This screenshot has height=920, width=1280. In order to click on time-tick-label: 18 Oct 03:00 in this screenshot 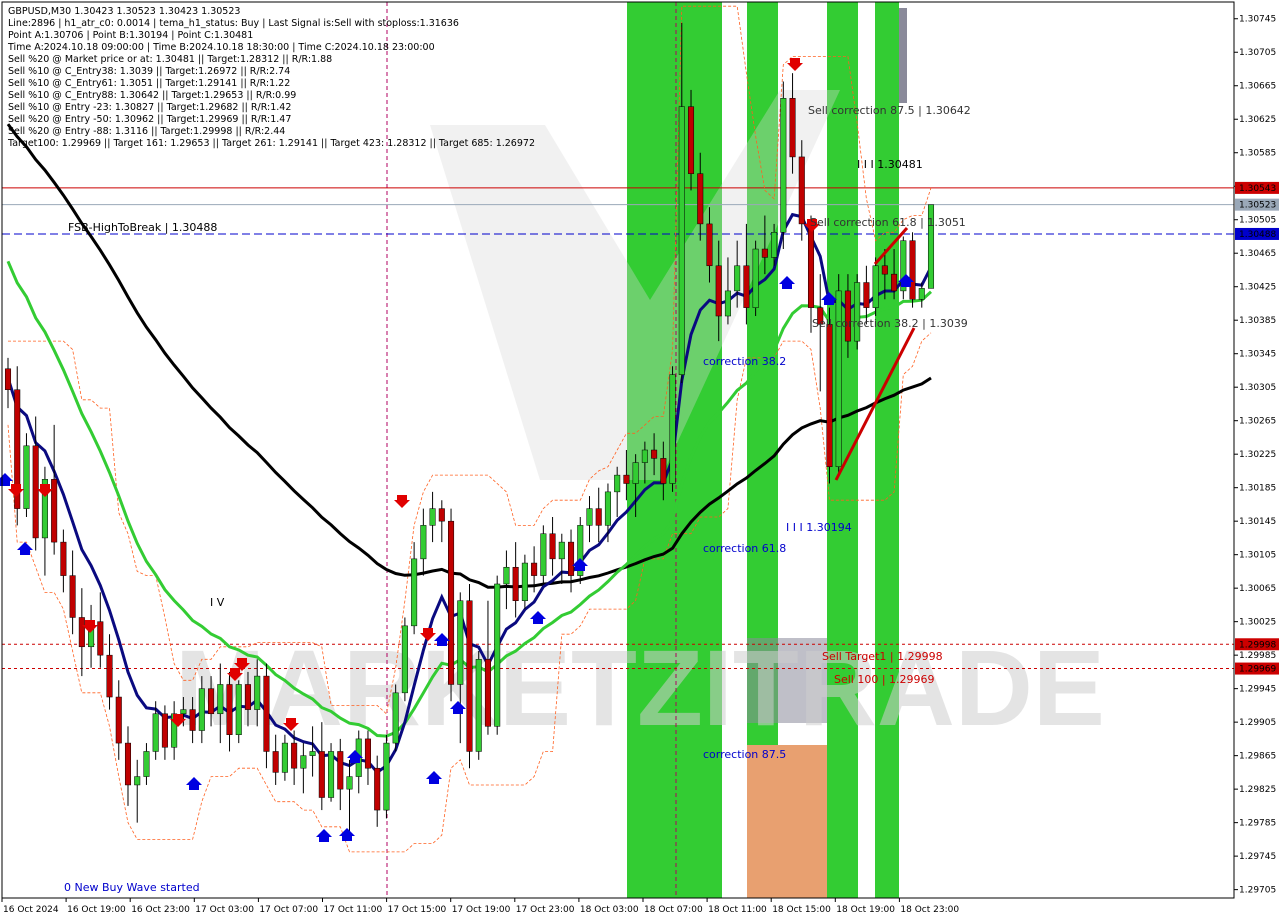, I will do `click(609, 910)`.